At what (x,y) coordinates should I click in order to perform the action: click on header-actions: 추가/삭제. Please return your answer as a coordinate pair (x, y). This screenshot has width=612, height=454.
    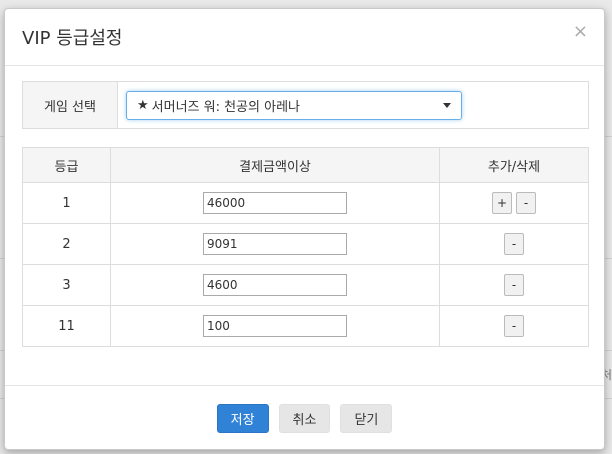
    Looking at the image, I should click on (514, 165).